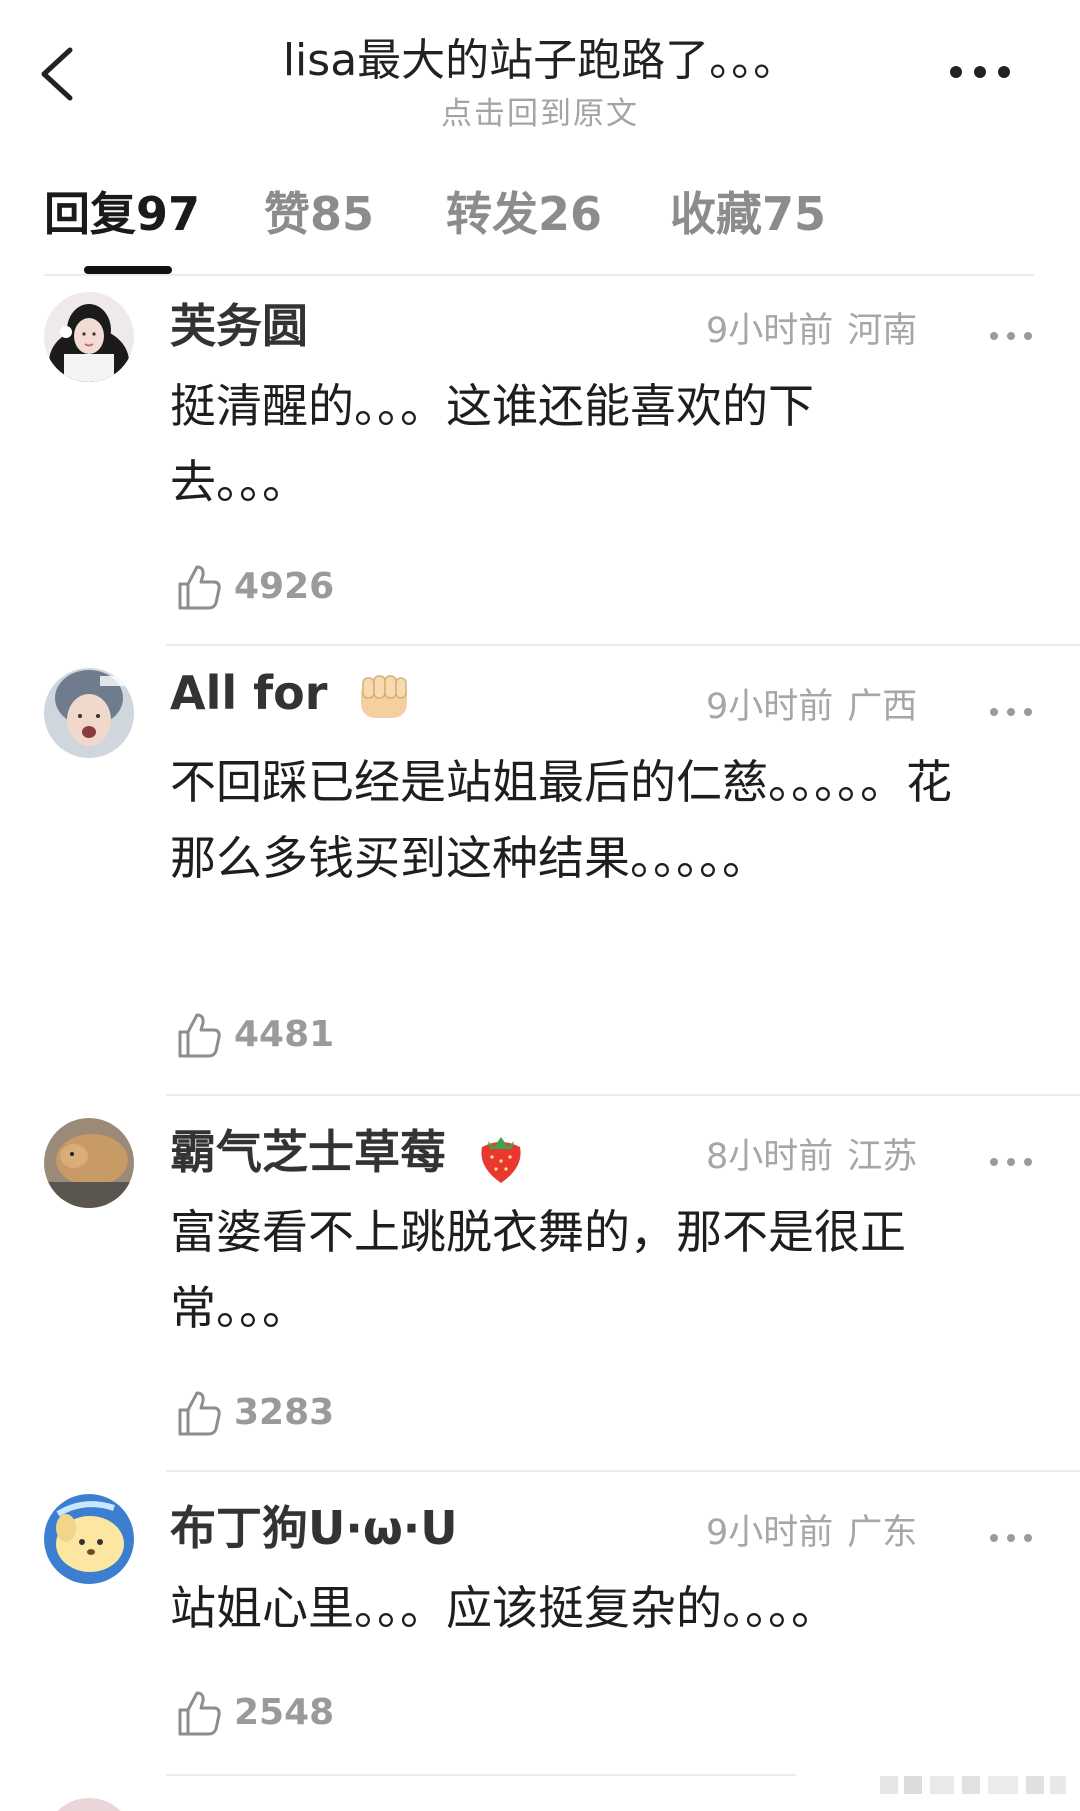  I want to click on comment-meta: 9小时前 广西, so click(811, 703).